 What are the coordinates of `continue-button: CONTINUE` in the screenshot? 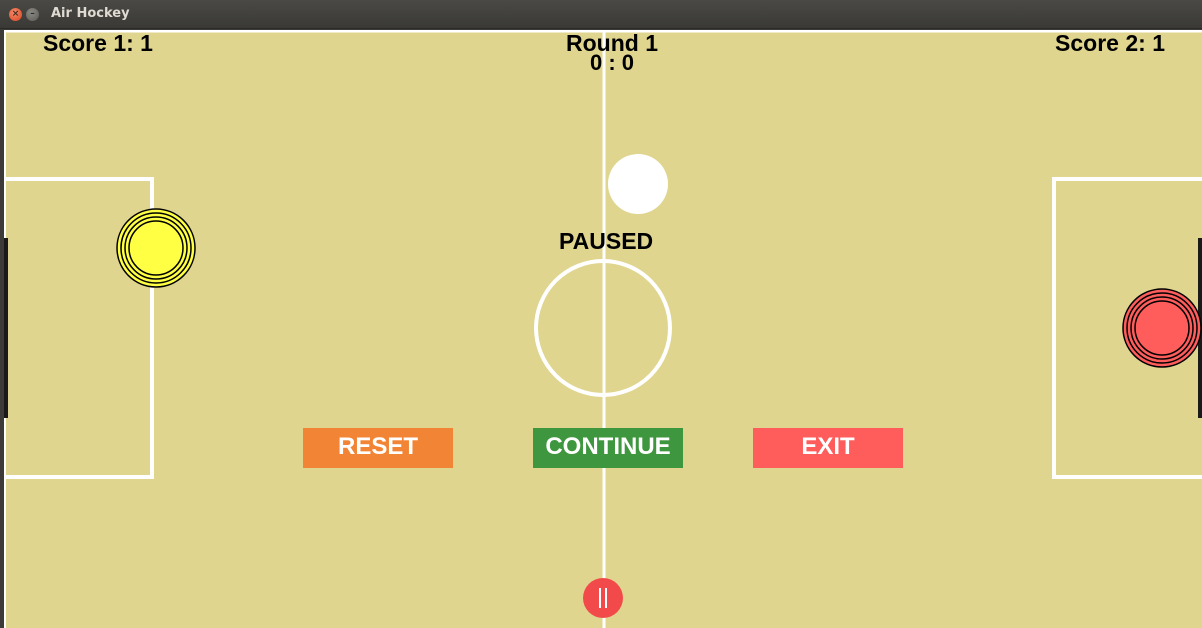 It's located at (608, 448).